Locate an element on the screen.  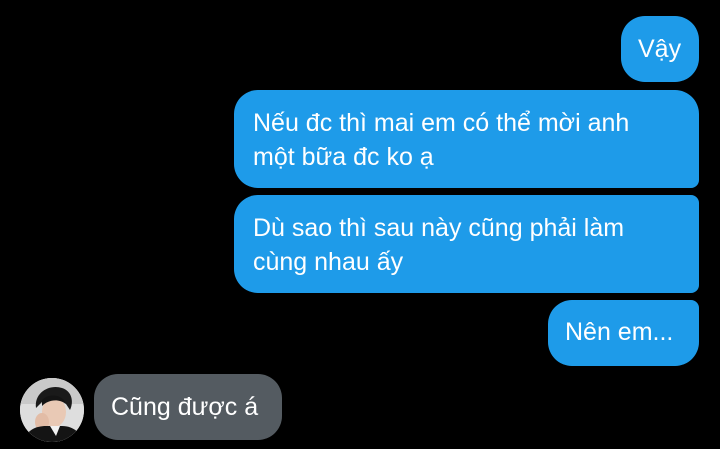
contact-avatar is located at coordinates (52, 410).